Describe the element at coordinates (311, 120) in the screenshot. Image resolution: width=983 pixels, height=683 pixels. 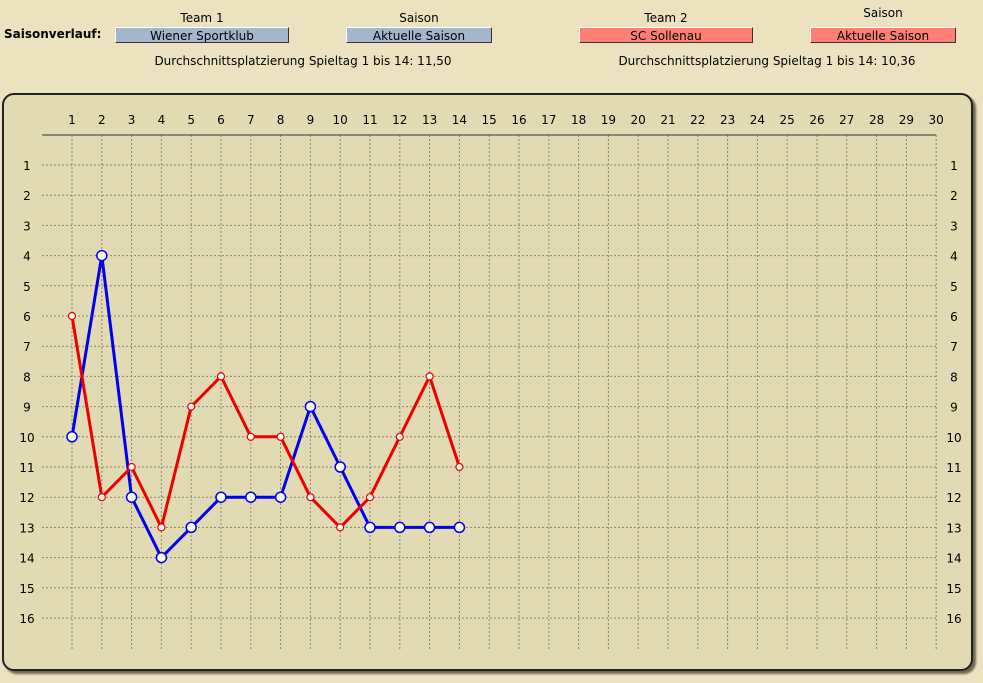
I see `x-tick-label: 9` at that location.